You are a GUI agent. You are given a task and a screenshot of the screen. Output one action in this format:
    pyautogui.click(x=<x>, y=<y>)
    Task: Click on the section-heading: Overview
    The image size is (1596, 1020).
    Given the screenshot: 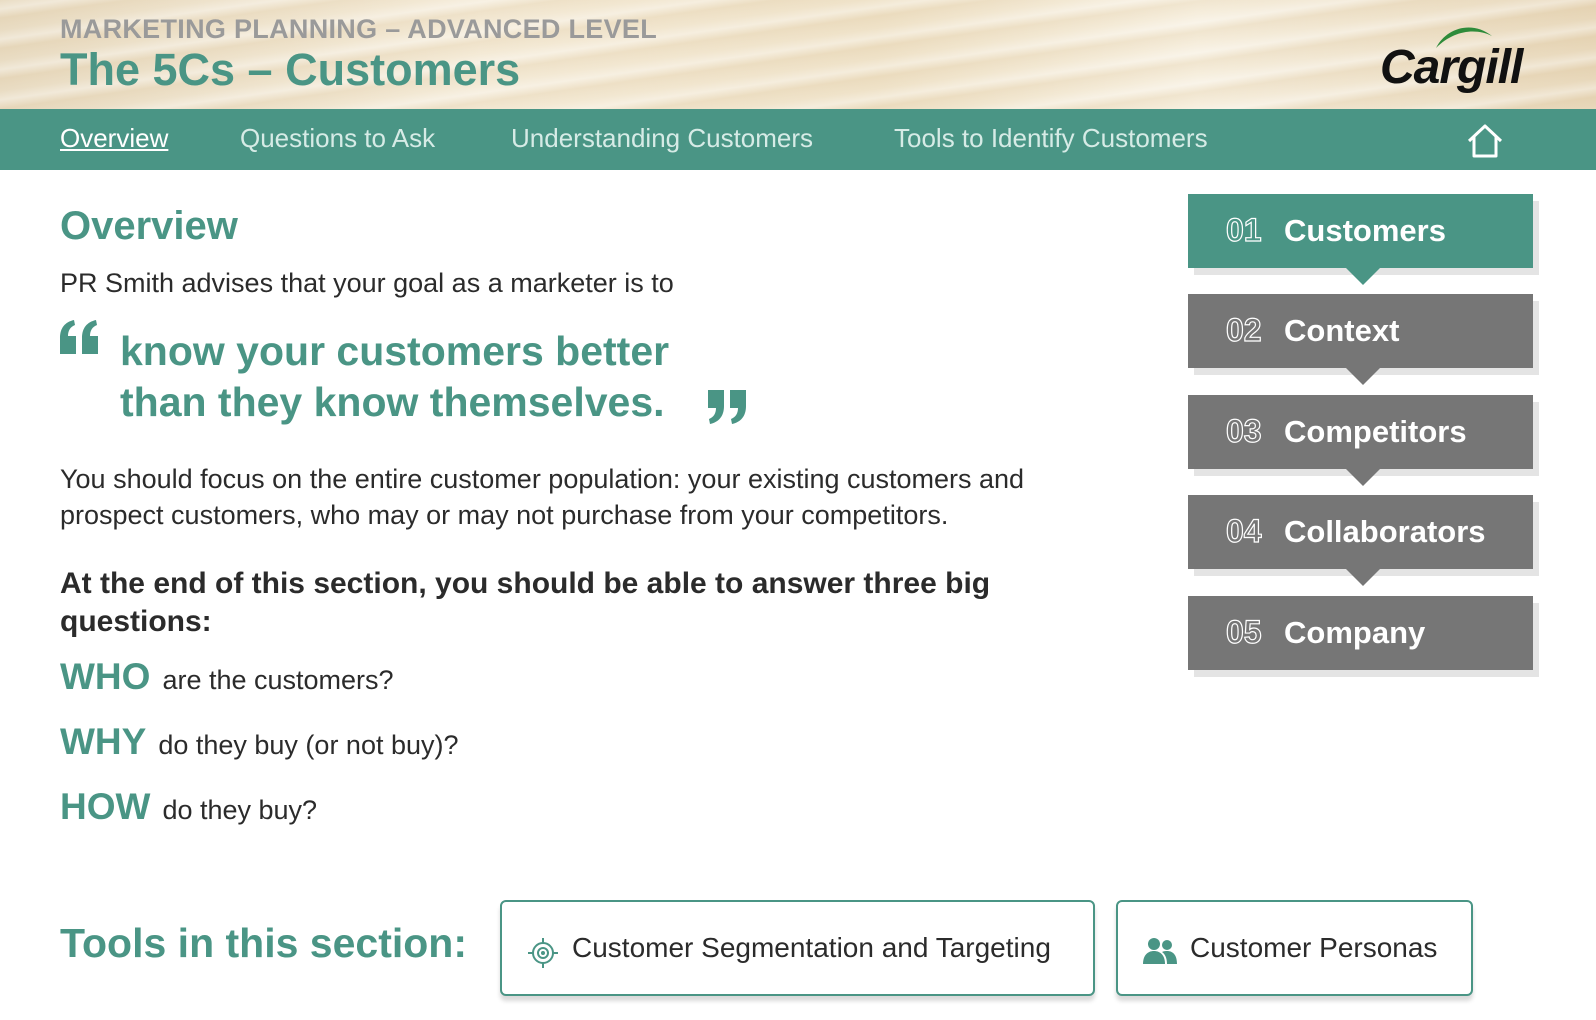 What is the action you would take?
    pyautogui.click(x=149, y=226)
    